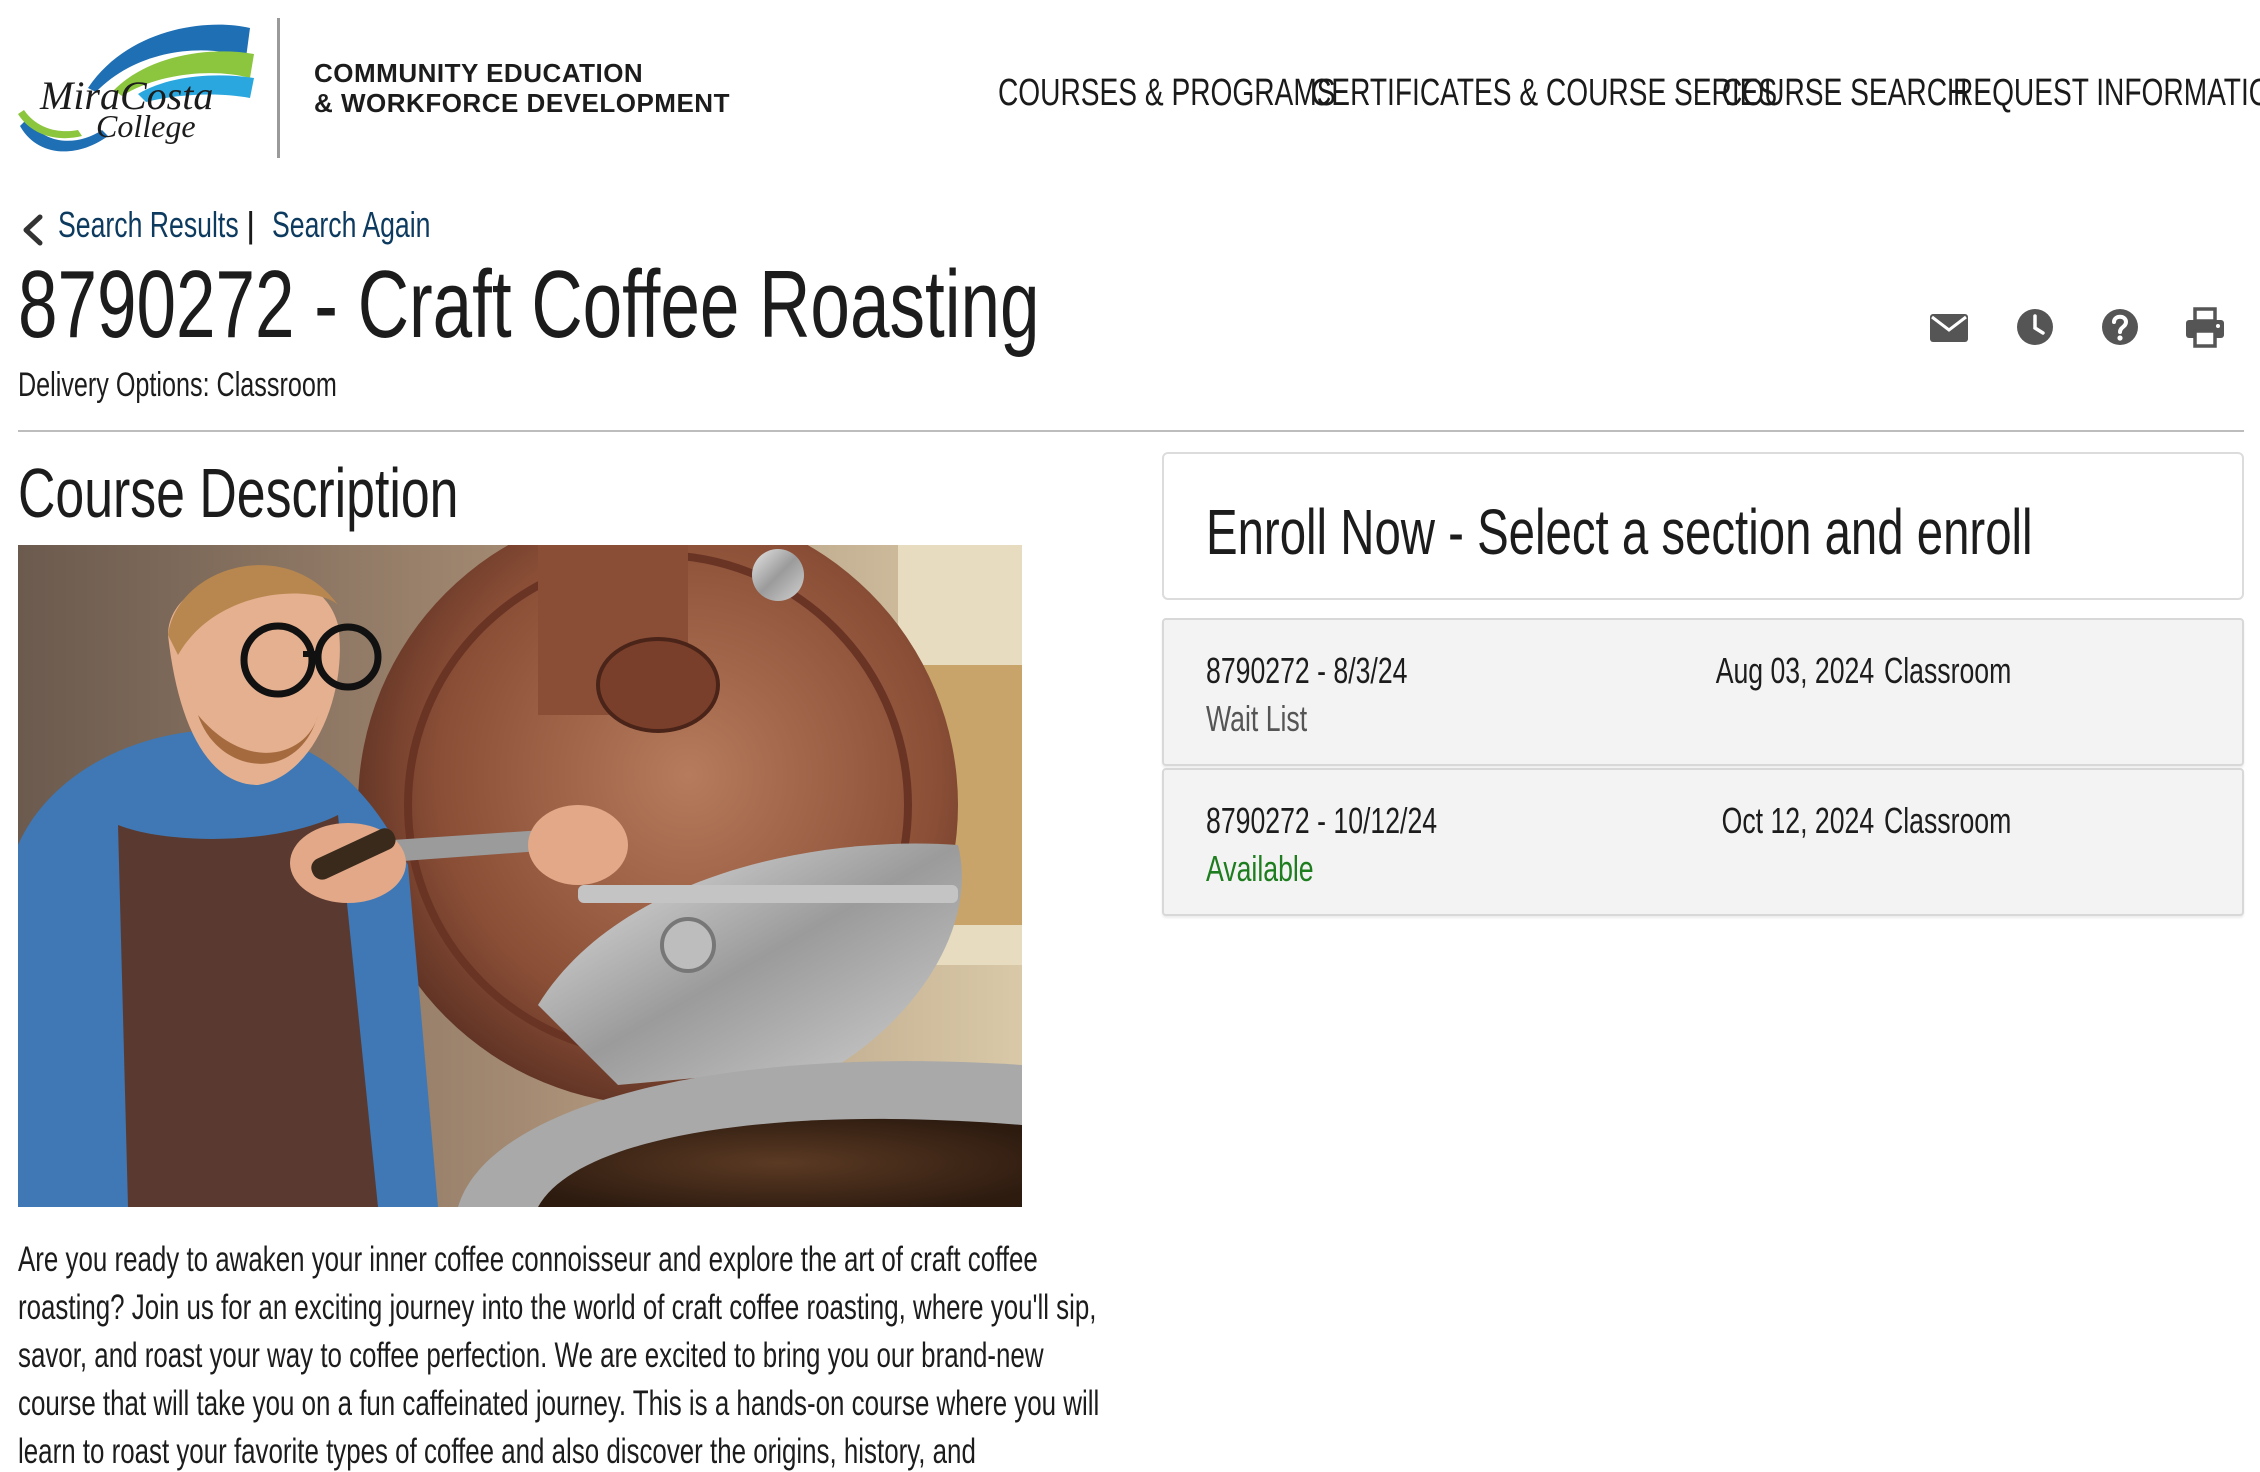  Describe the element at coordinates (1794, 670) in the screenshot. I see `section-date: Aug 03, 2024` at that location.